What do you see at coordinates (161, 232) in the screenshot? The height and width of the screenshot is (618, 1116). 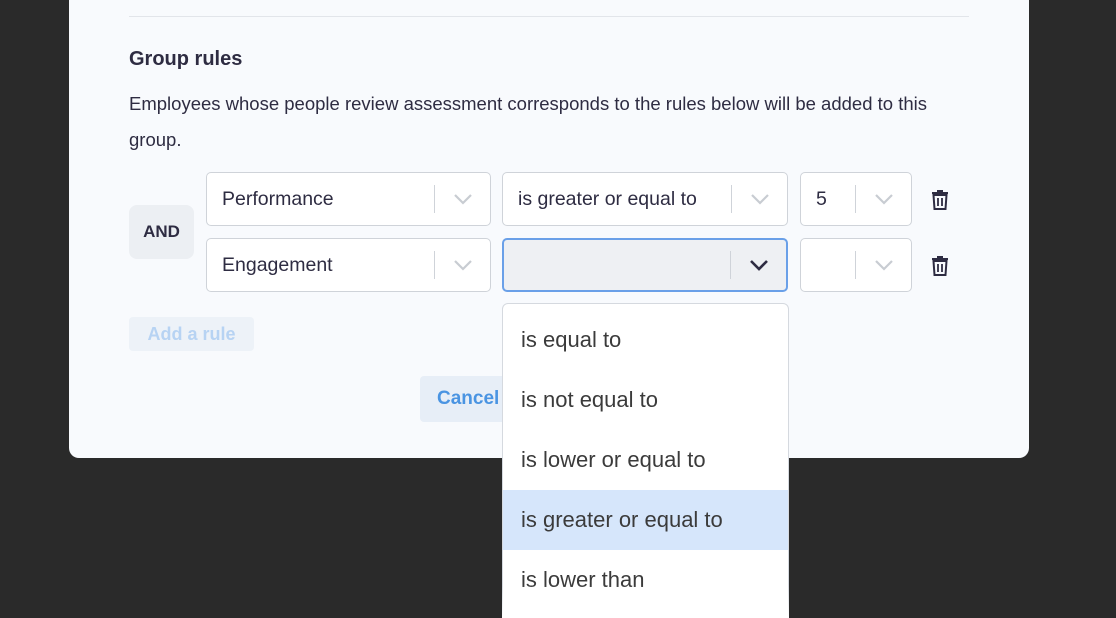 I see `and-operator-badge: AND` at bounding box center [161, 232].